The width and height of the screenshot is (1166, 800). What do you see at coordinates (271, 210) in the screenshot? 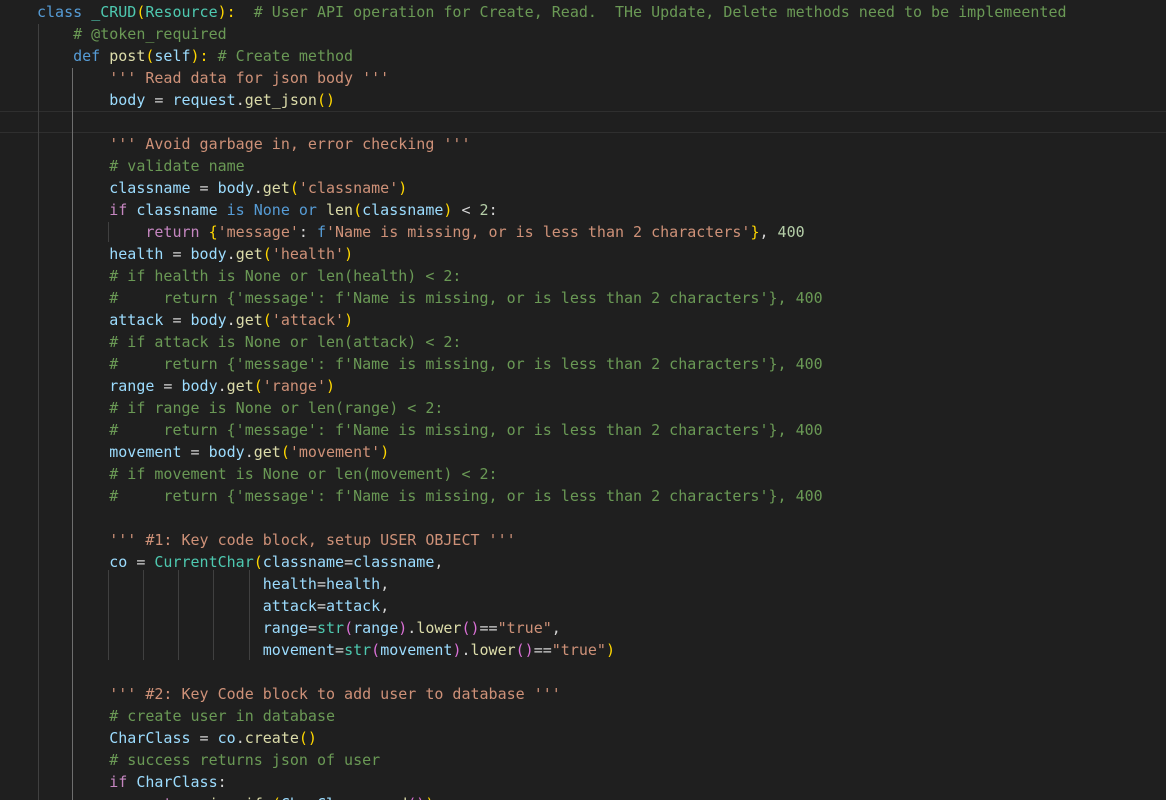
I see `code-token: is None or` at bounding box center [271, 210].